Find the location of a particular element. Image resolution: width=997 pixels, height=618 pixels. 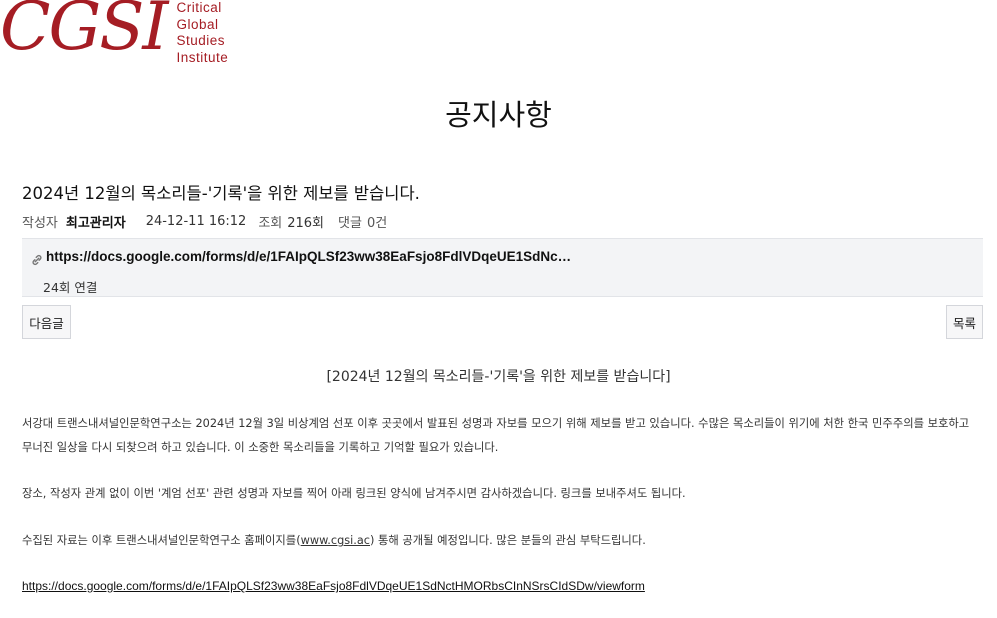

post-title: 2024년 12월의 목소리들-'기록'을 위한 제보를 받습니다. is located at coordinates (221, 193).